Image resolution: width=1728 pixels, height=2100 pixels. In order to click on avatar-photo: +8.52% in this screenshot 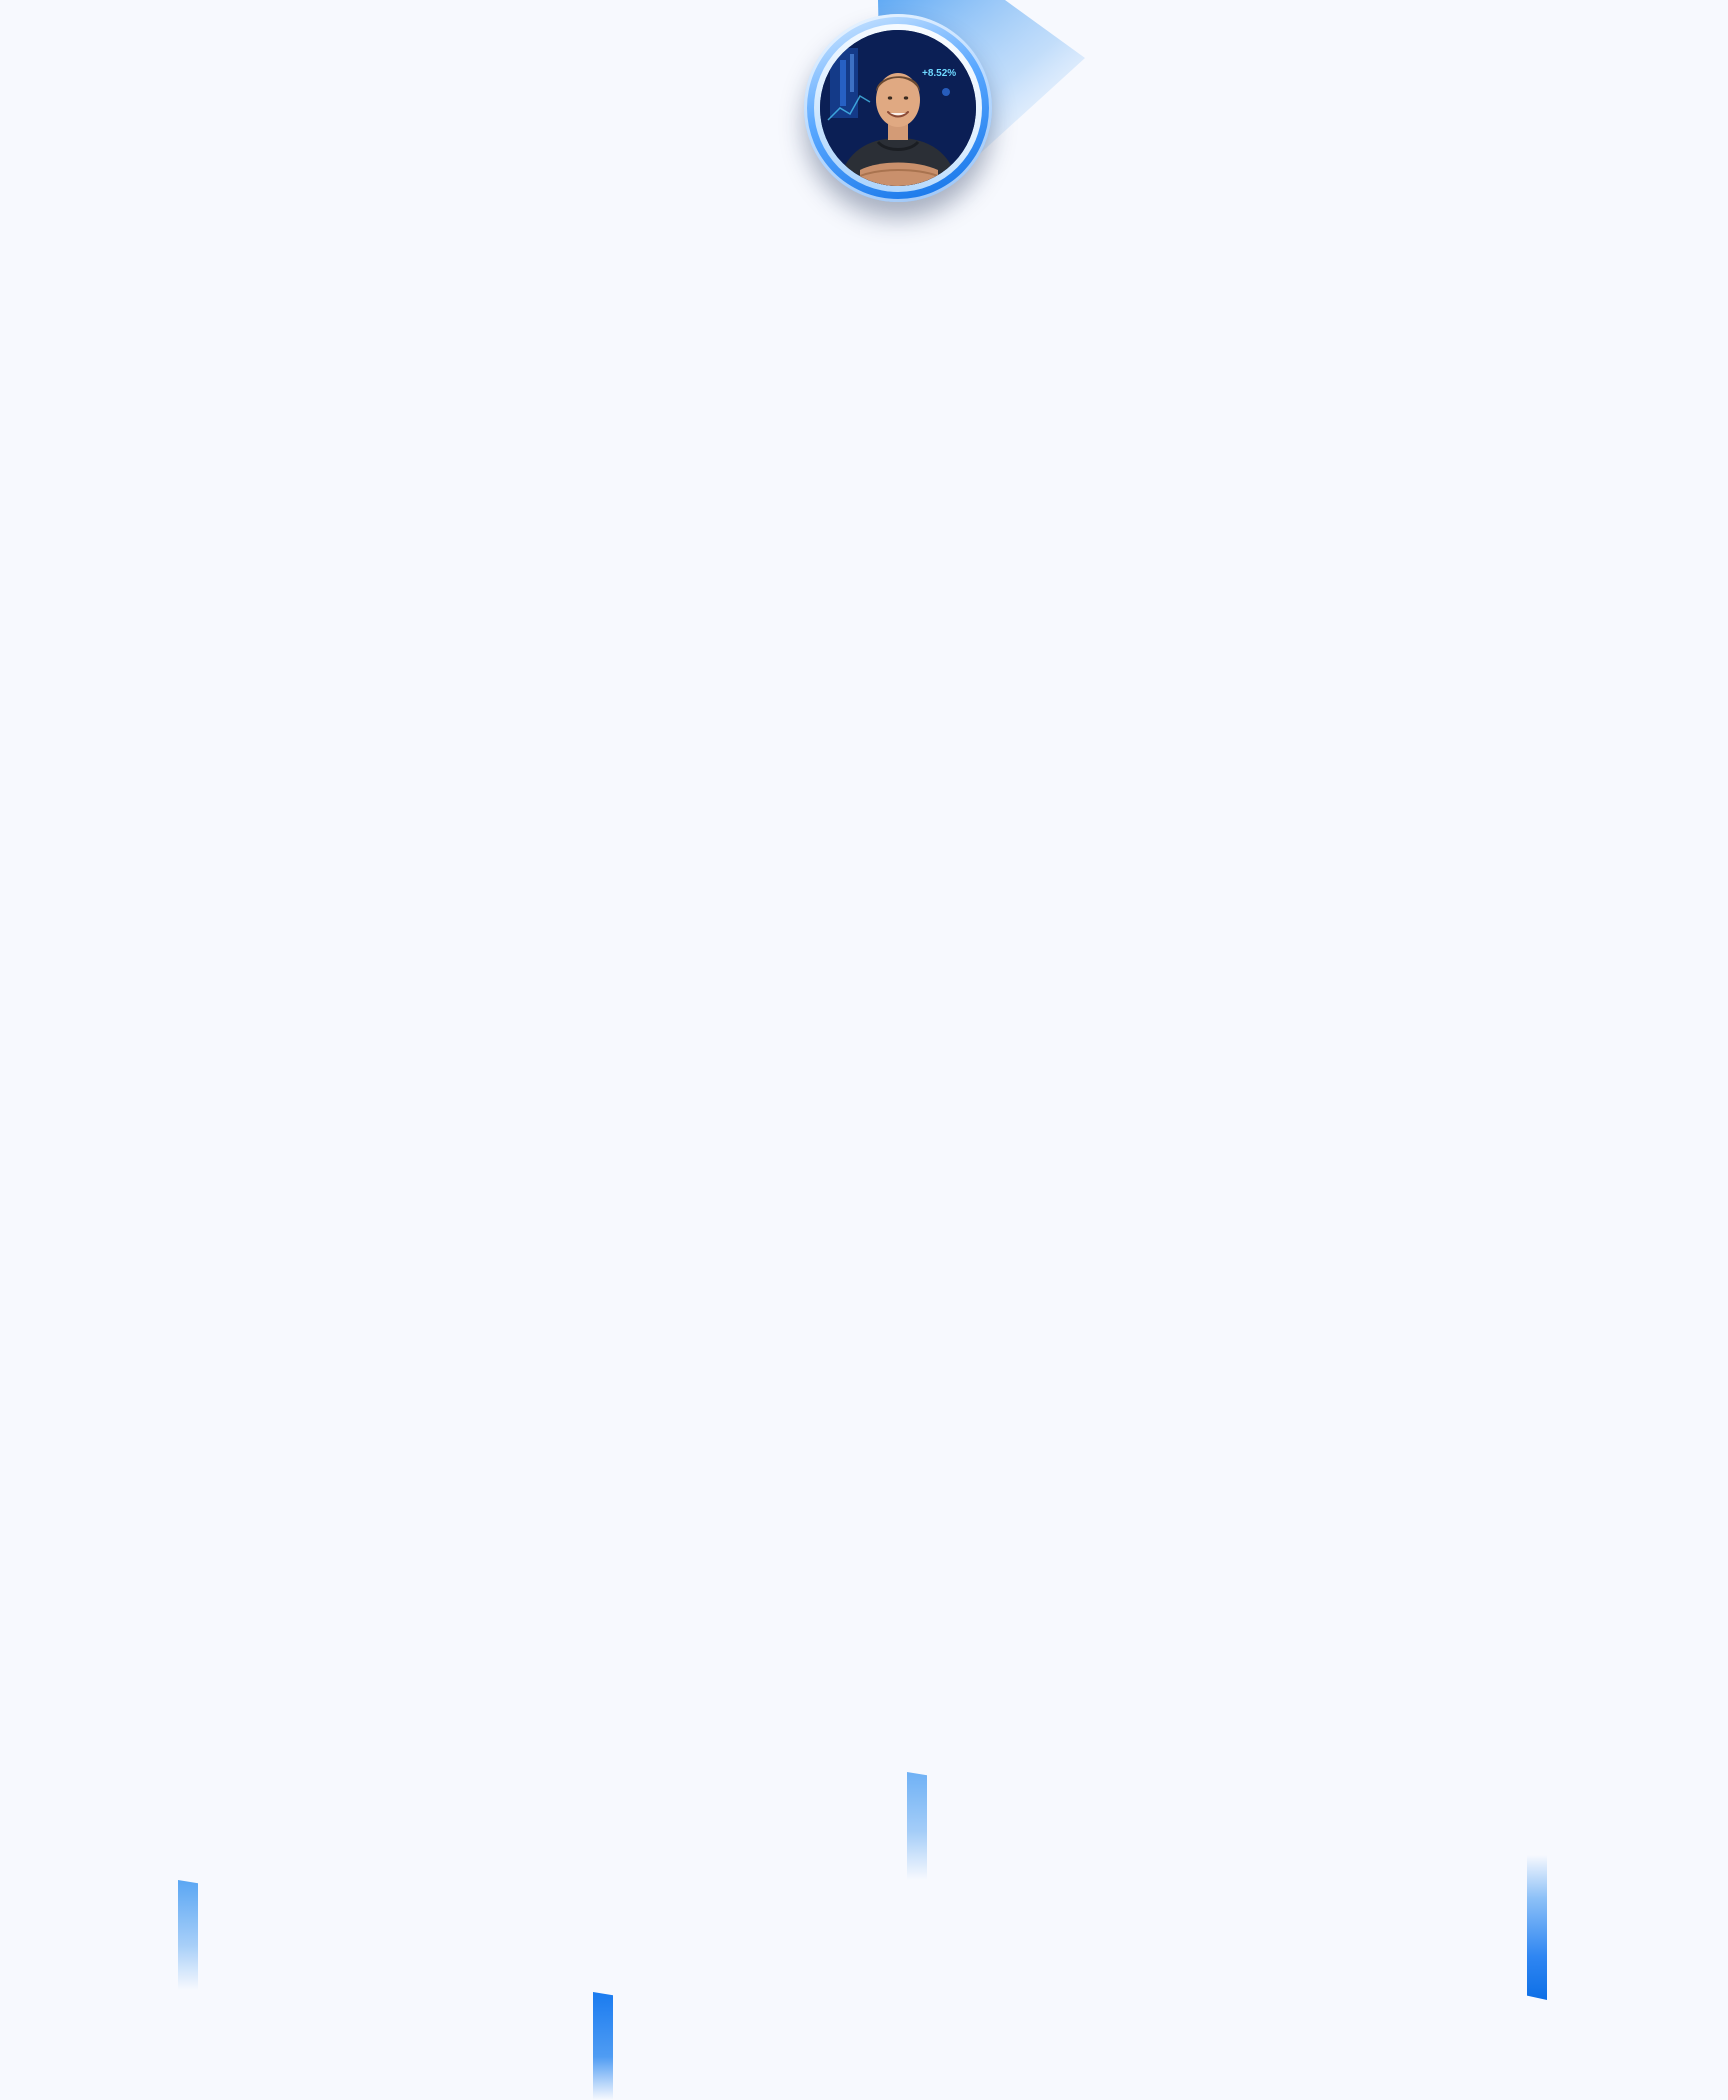, I will do `click(898, 108)`.